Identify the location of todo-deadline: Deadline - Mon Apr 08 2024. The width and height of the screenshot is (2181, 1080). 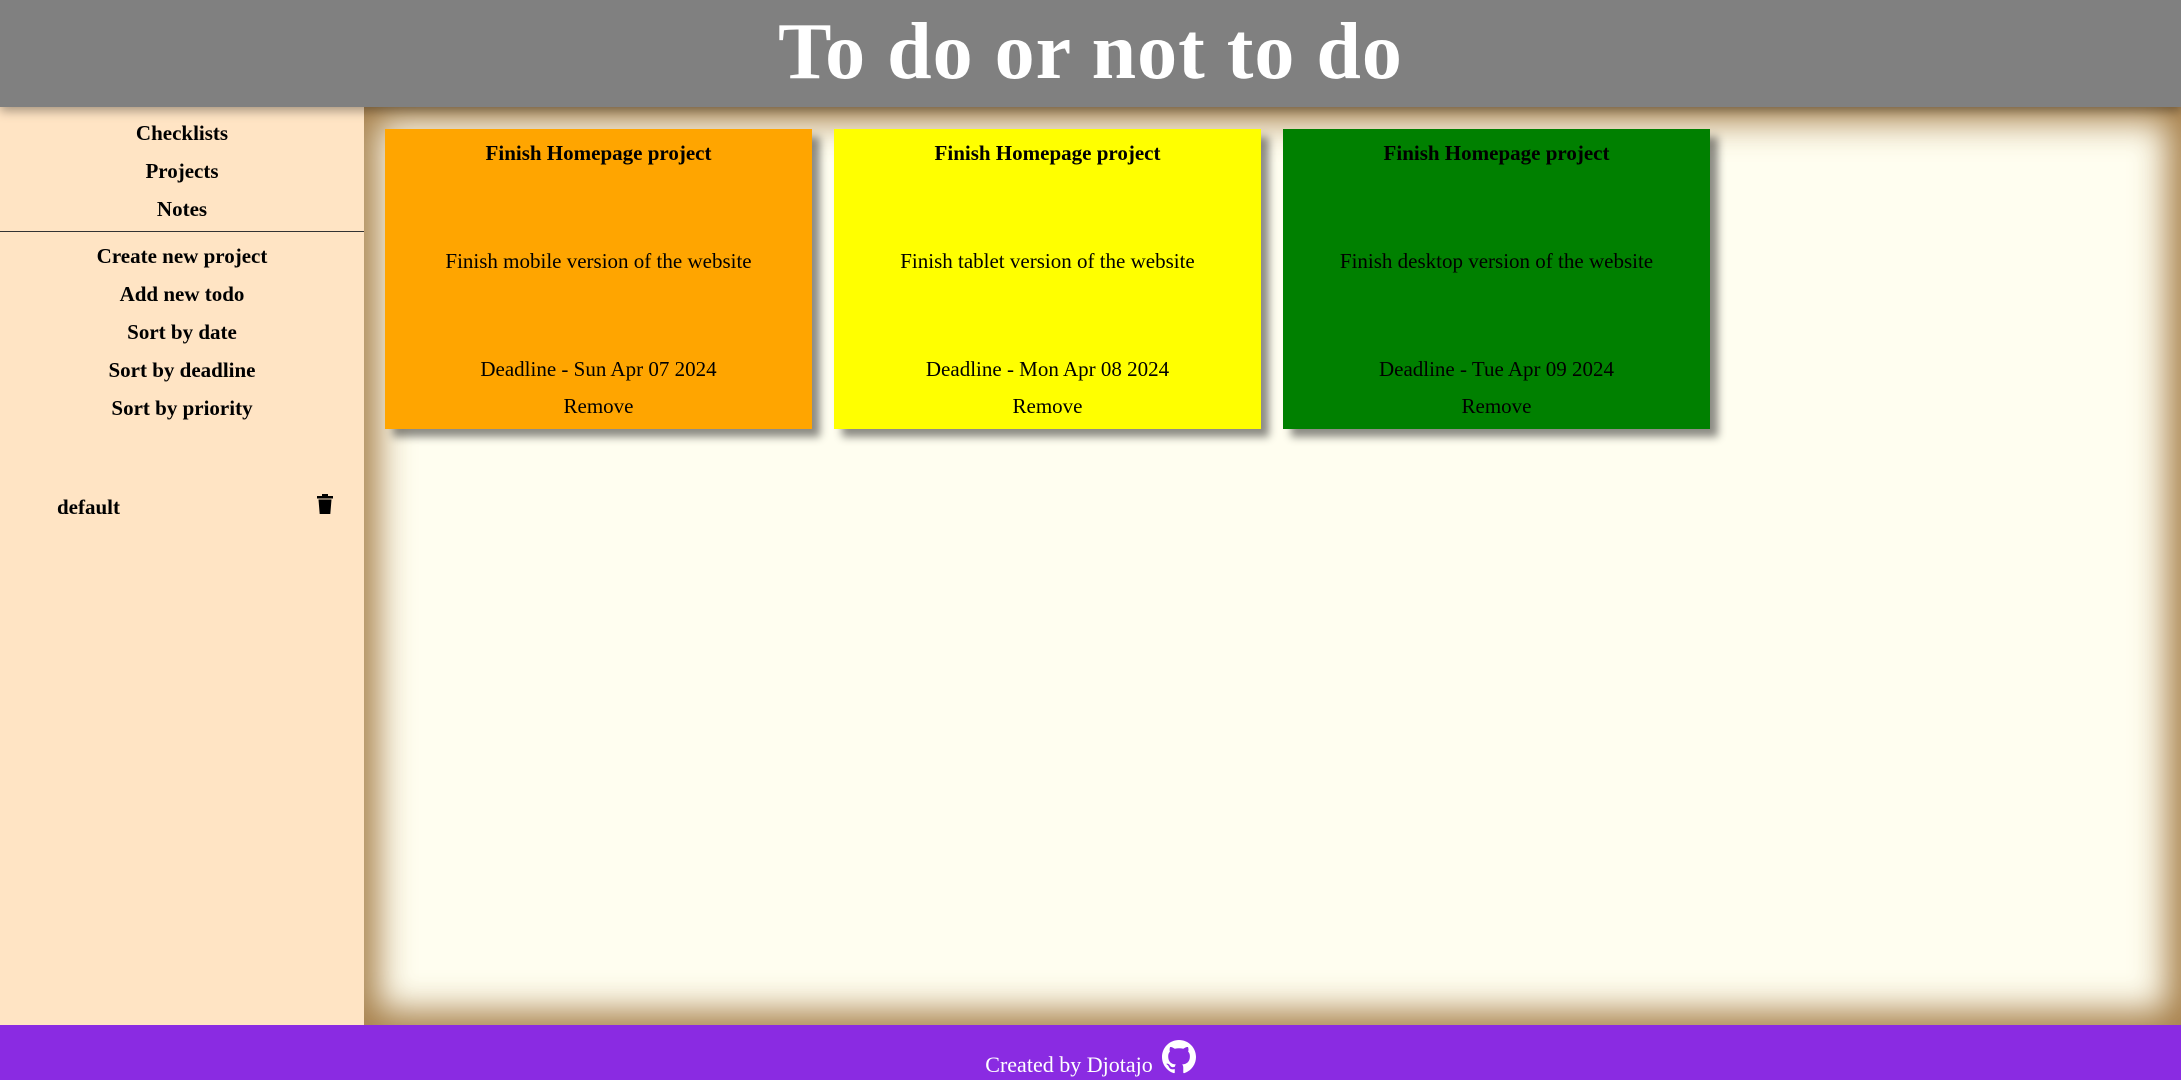
(1047, 369).